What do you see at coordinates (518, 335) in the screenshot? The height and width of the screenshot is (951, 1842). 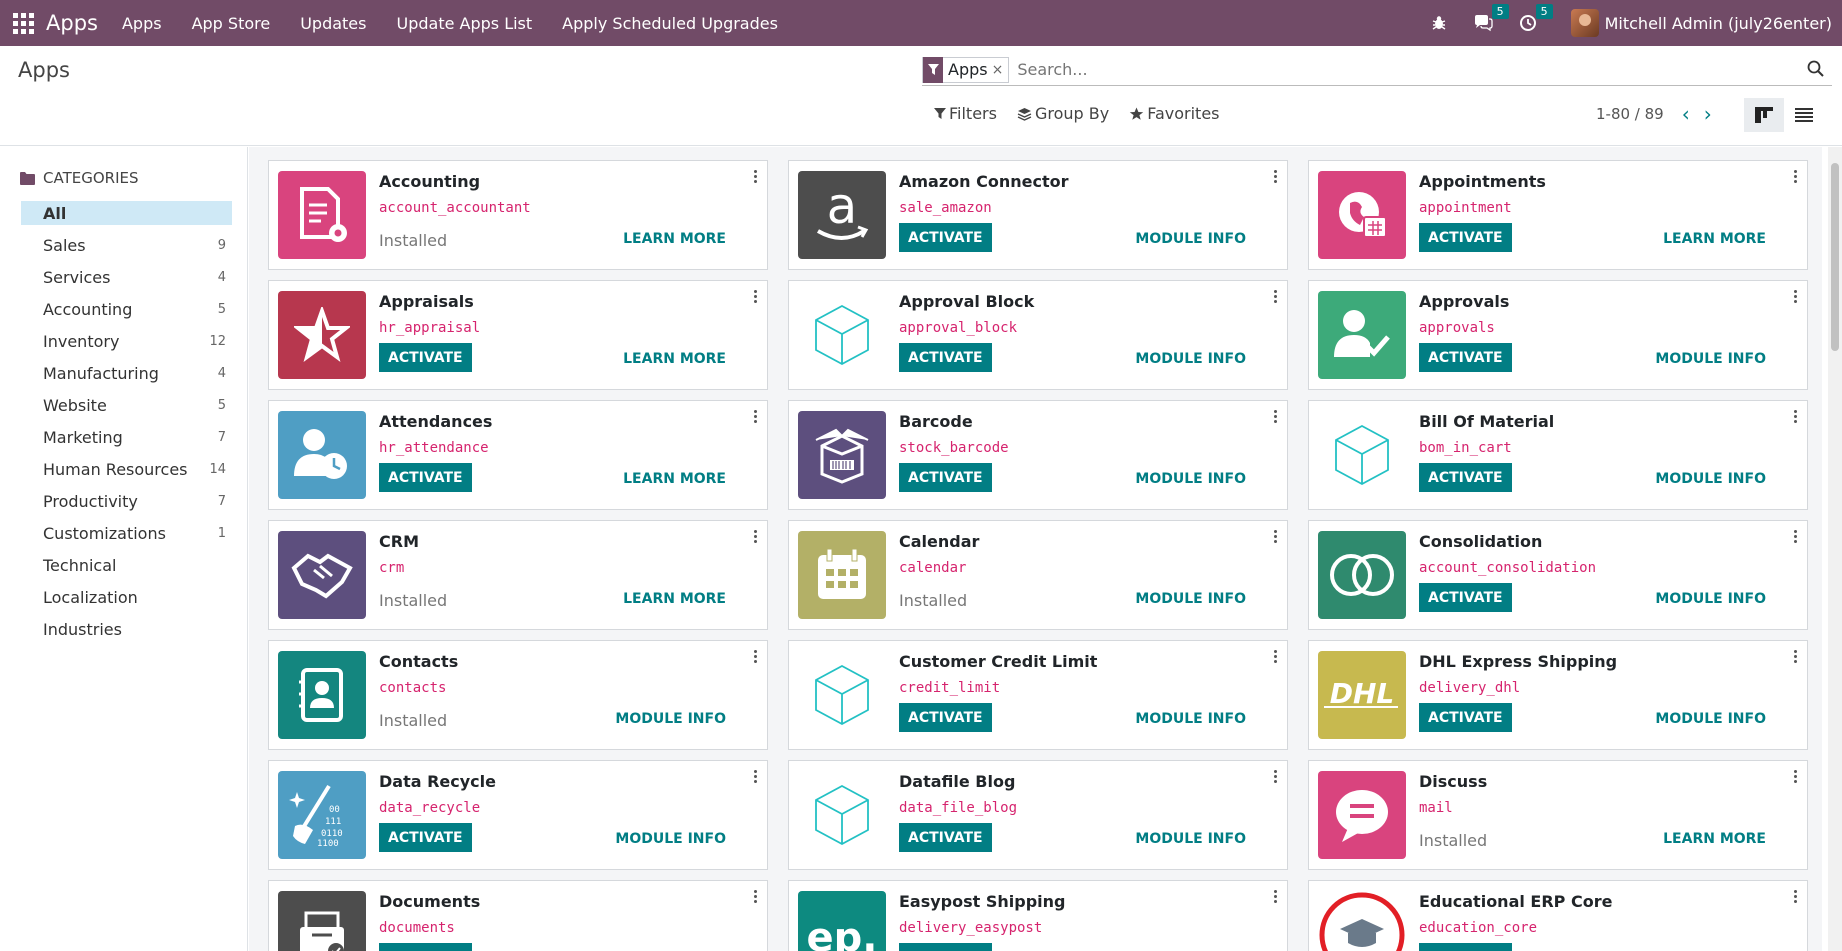 I see `app-card-appraisals: Appraisals hr_appraisal ACTIVATE LEARN MORE` at bounding box center [518, 335].